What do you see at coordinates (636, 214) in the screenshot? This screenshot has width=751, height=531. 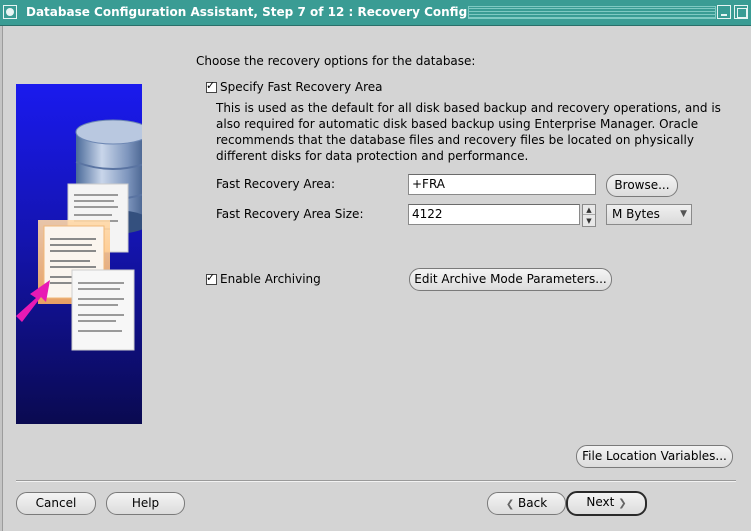 I see `size-unit-value: M Bytes` at bounding box center [636, 214].